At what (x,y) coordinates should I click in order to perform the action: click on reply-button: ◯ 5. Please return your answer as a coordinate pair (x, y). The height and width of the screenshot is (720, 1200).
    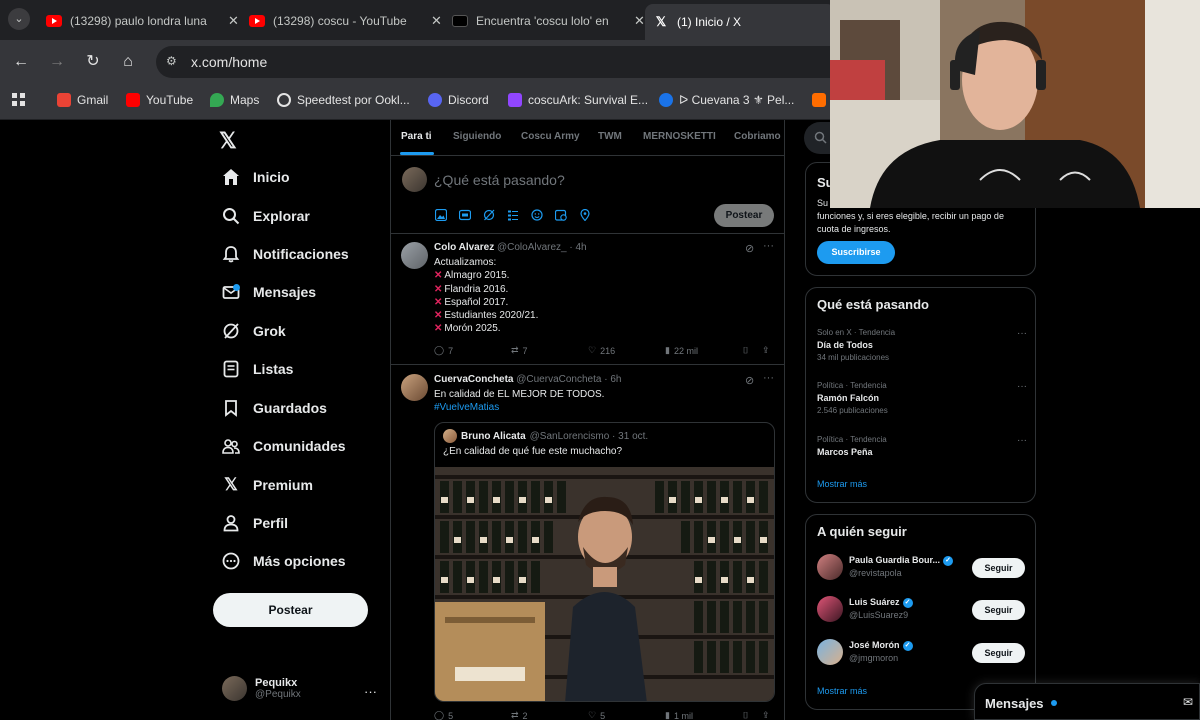
    Looking at the image, I should click on (443, 715).